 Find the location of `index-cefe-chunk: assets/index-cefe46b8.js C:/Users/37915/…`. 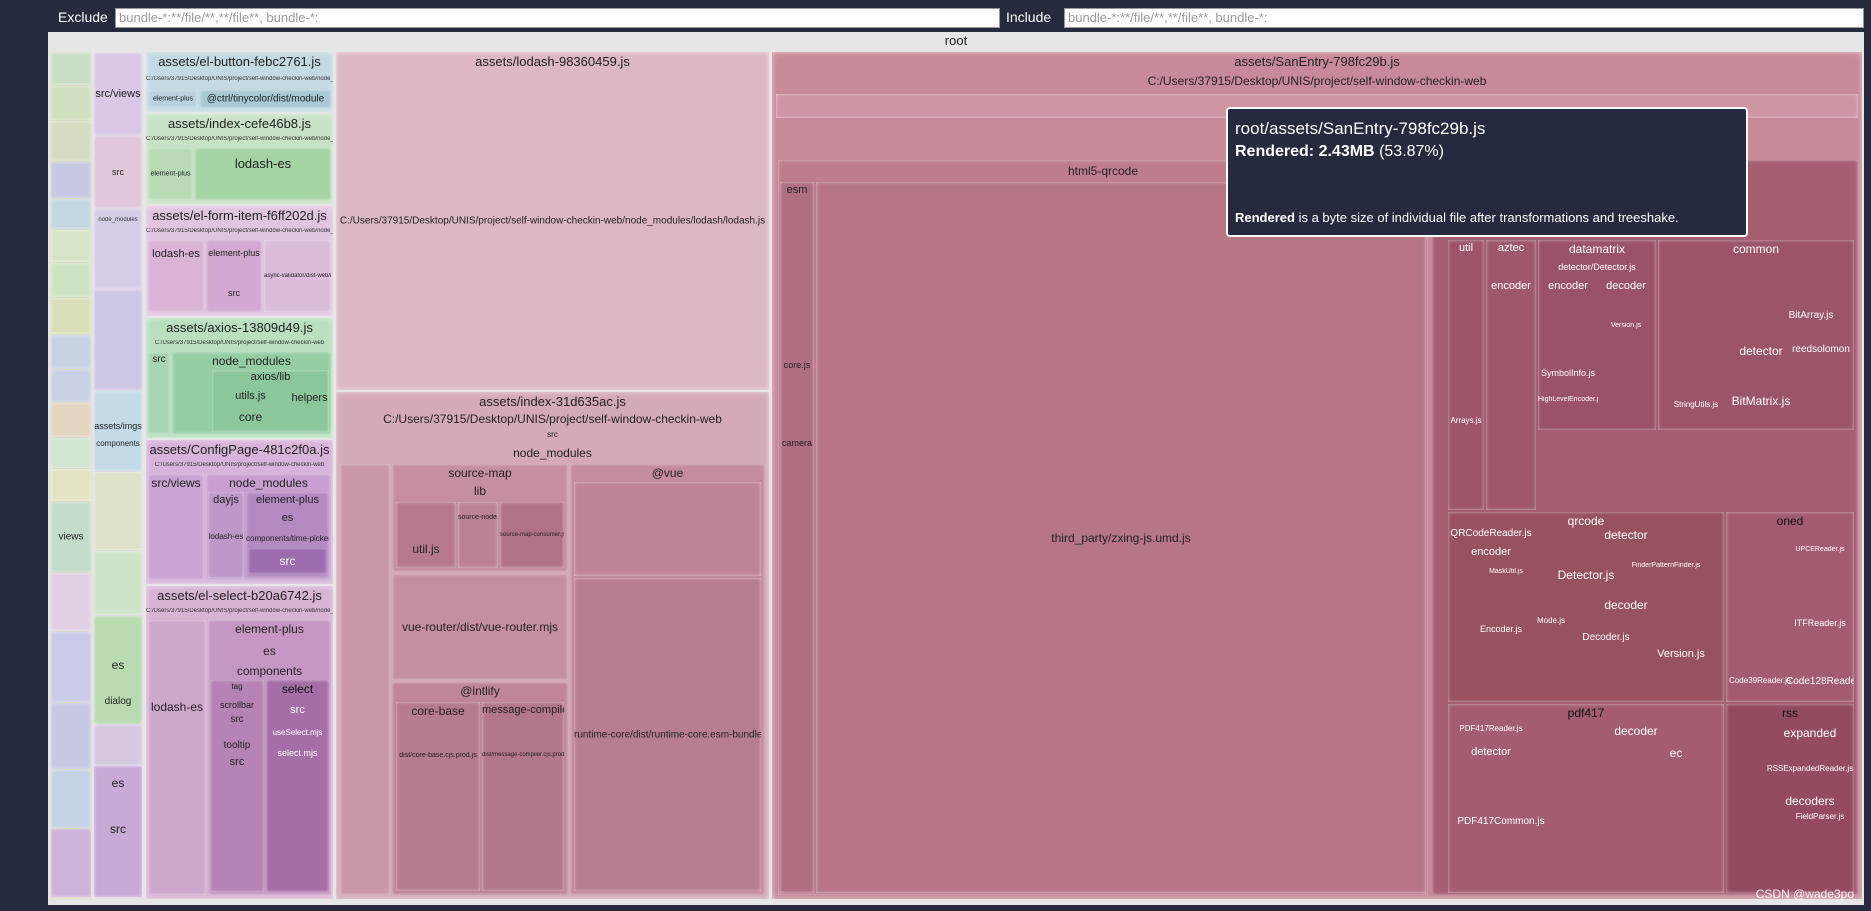

index-cefe-chunk: assets/index-cefe46b8.js C:/Users/37915/… is located at coordinates (239, 159).